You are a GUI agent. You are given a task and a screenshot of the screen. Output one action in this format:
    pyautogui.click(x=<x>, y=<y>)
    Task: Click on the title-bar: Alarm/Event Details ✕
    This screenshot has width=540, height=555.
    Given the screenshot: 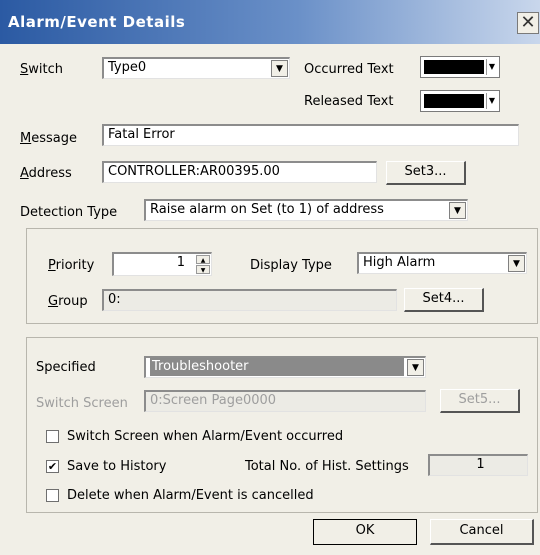 What is the action you would take?
    pyautogui.click(x=270, y=22)
    